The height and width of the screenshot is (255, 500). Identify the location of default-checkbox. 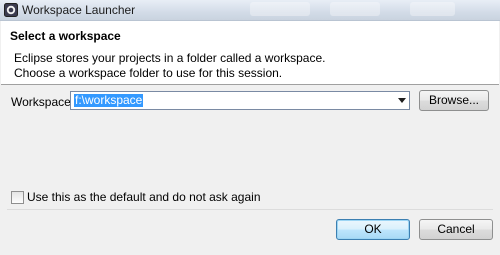
(17, 197).